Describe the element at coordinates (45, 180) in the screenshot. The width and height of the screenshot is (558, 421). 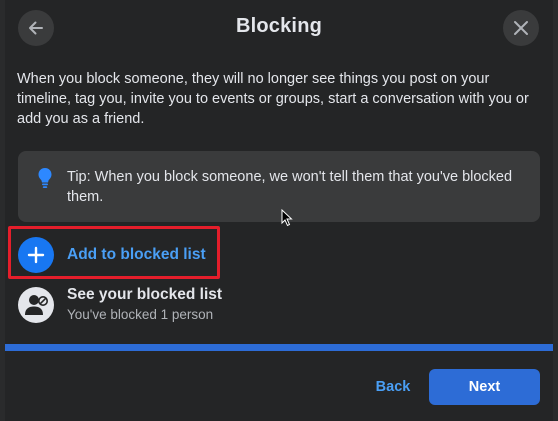
I see `lightbulb-icon` at that location.